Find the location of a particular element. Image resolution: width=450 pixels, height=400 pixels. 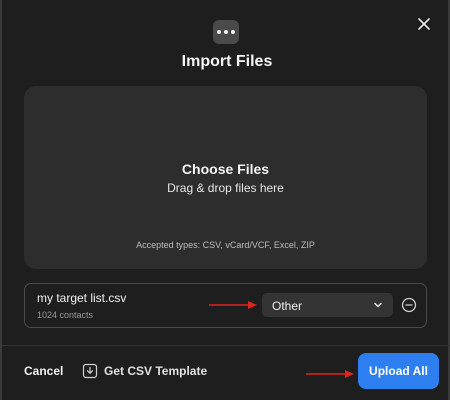

file-contact-count: 1024 contacts is located at coordinates (65, 315).